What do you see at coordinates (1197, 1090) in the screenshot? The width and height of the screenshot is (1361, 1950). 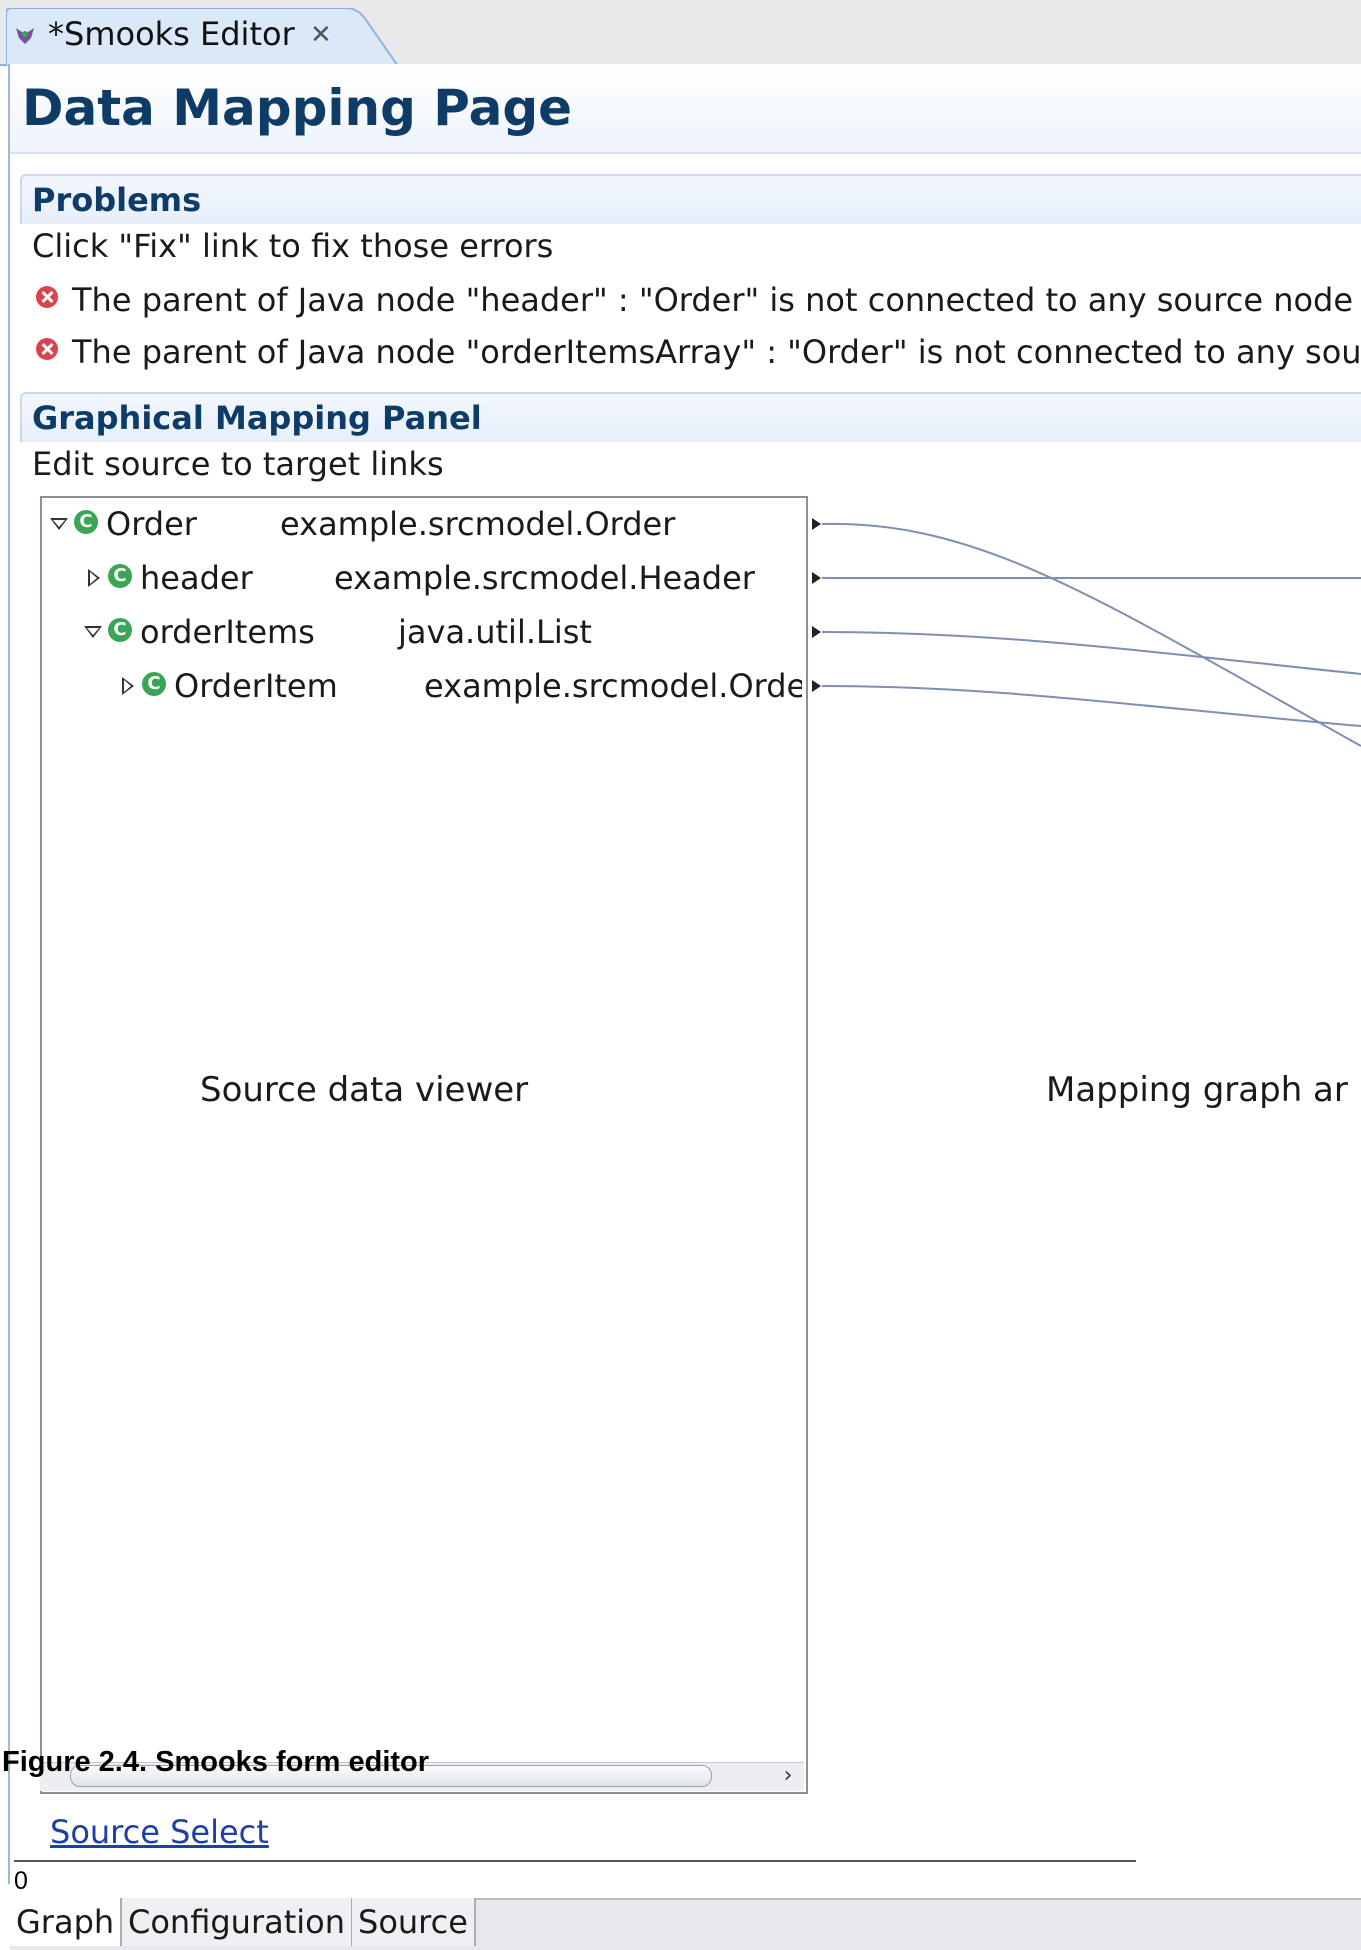 I see `mapping-graph-area-label: Mapping graph ar` at bounding box center [1197, 1090].